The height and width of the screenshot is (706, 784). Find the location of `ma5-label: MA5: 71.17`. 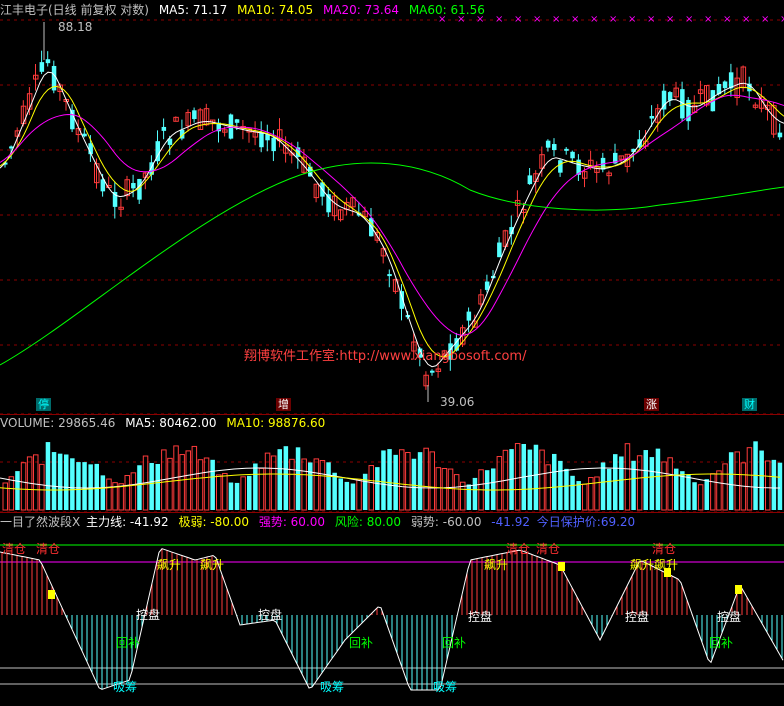

ma5-label: MA5: 71.17 is located at coordinates (193, 10).